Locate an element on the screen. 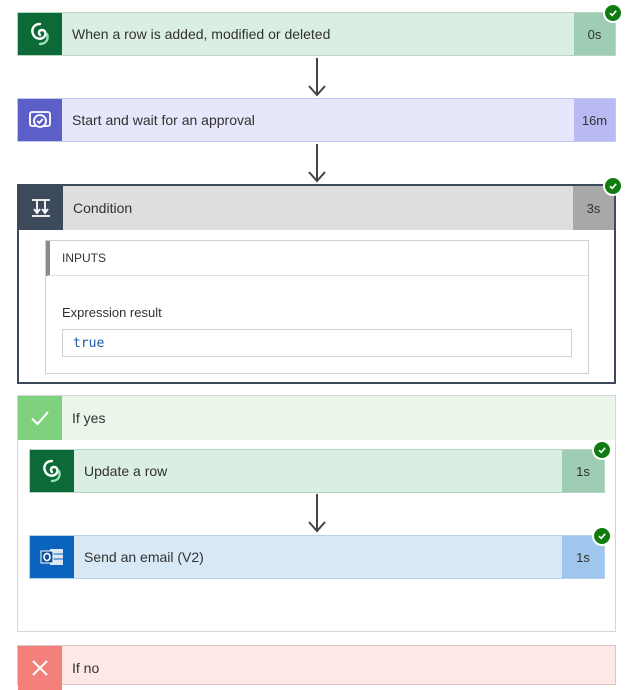 The width and height of the screenshot is (633, 690). if-yes-header: If yes is located at coordinates (316, 418).